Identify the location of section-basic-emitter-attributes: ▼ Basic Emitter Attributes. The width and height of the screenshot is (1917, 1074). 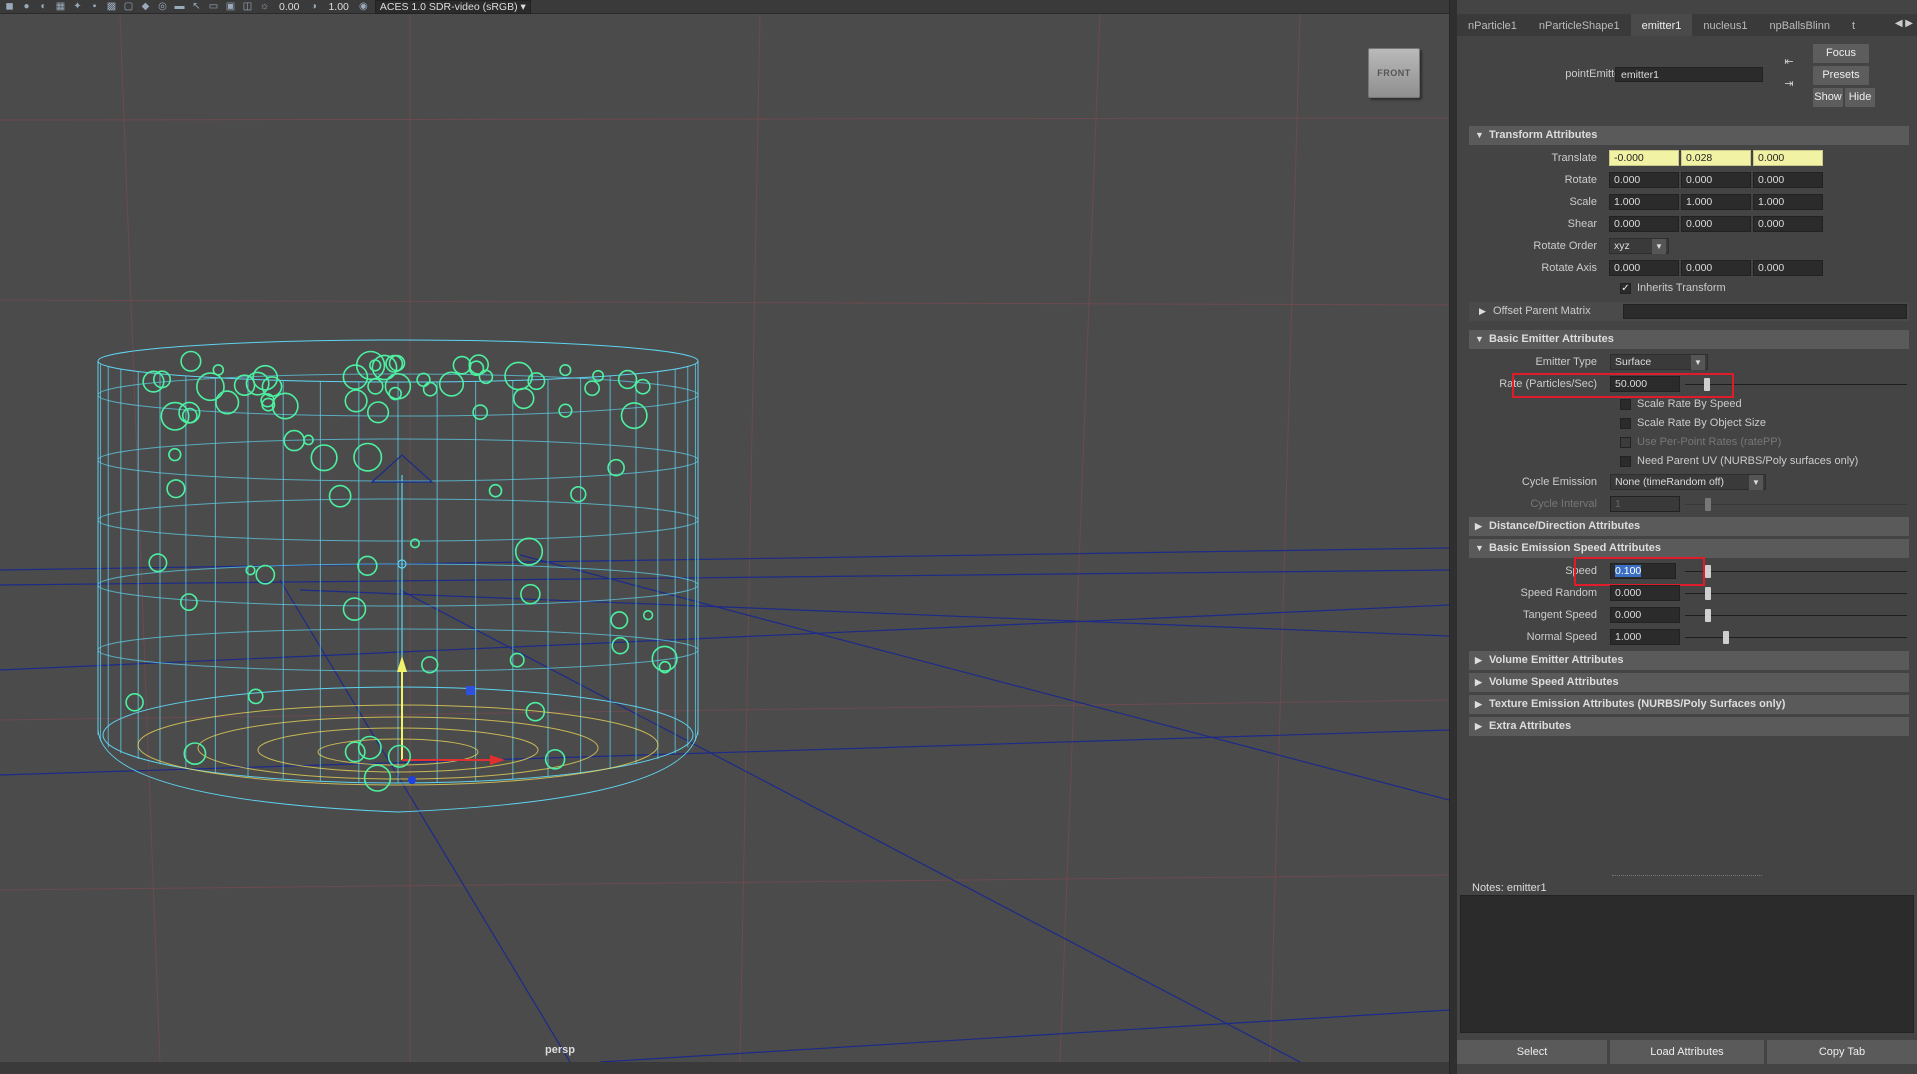
(1689, 339).